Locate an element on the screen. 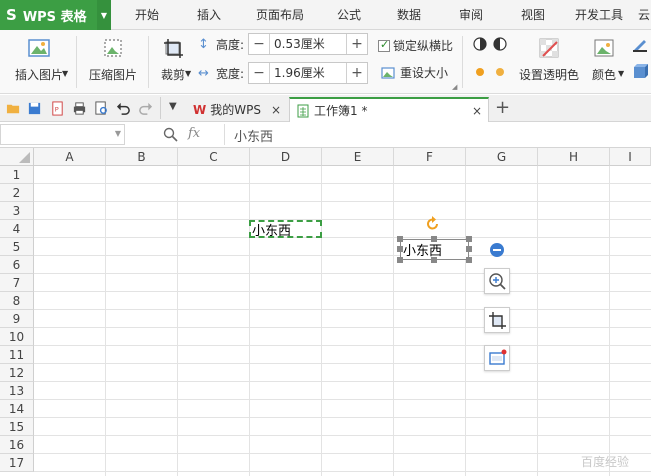 The width and height of the screenshot is (651, 476). row-header-10: 10 is located at coordinates (17, 337).